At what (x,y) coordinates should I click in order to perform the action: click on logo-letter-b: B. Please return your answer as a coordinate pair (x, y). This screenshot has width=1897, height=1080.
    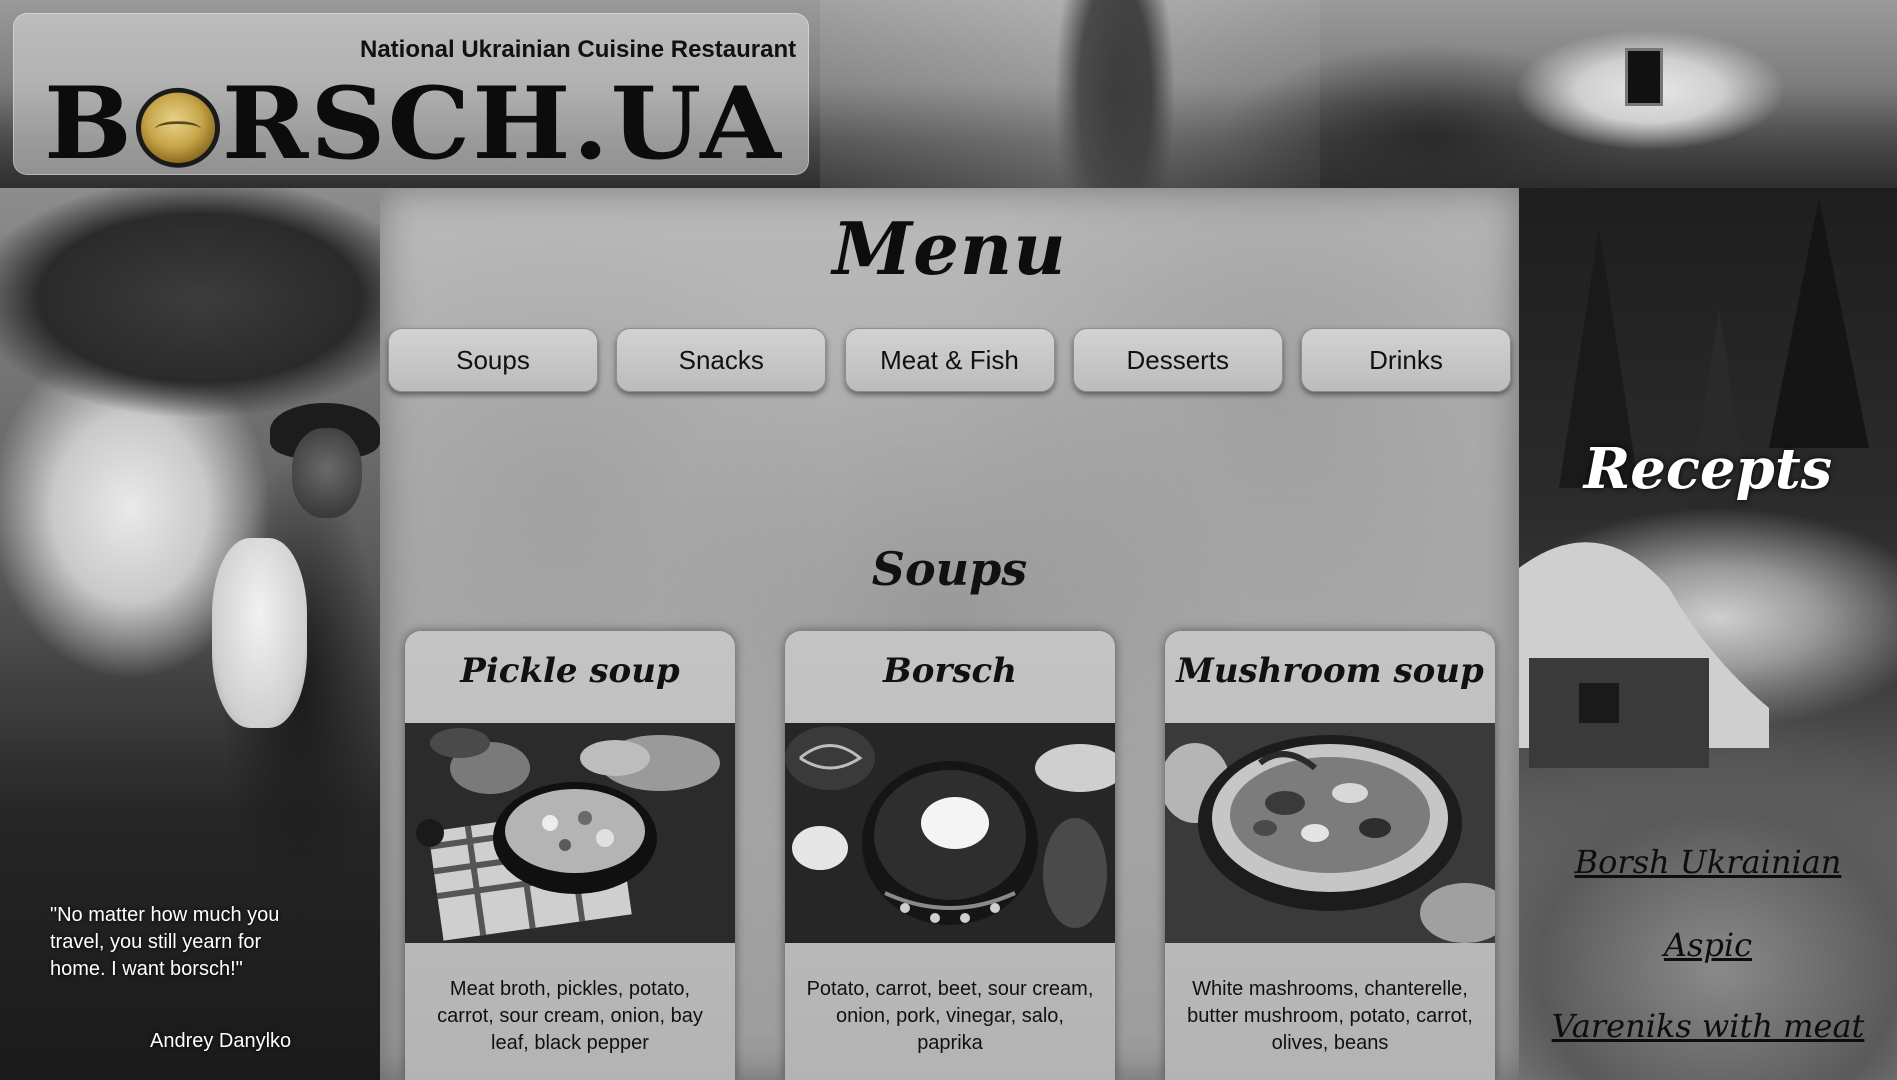
    Looking at the image, I should click on (89, 123).